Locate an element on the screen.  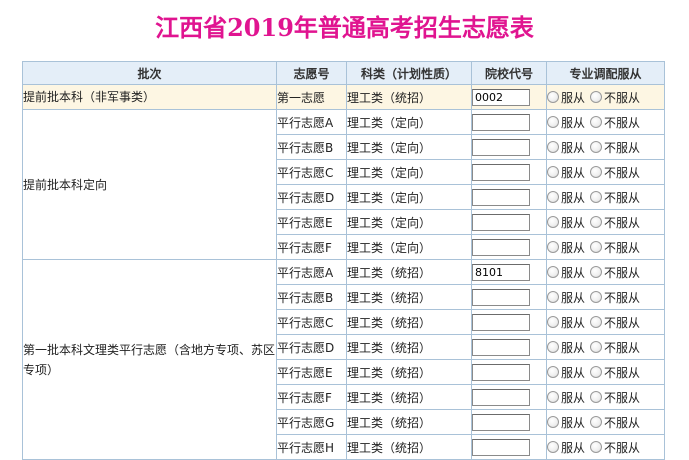
order-cell: 平行志愿E is located at coordinates (311, 222).